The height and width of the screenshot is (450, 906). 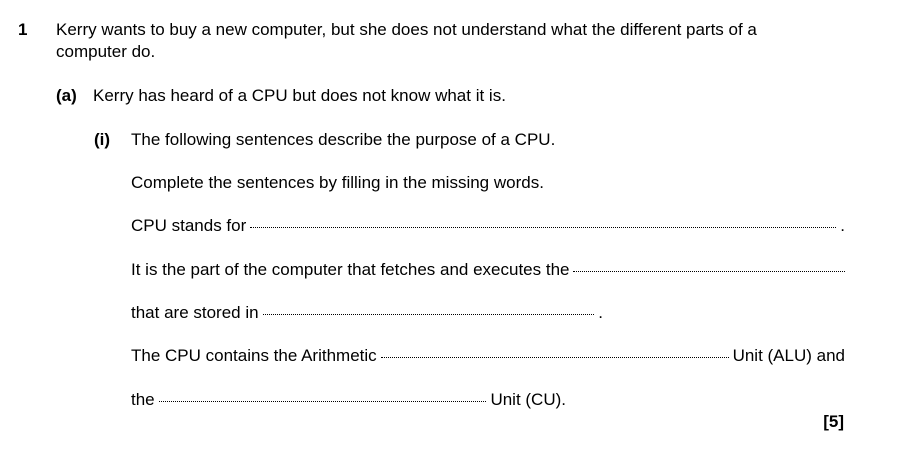 I want to click on sentence-stored-in: that are stored in ., so click(x=367, y=313).